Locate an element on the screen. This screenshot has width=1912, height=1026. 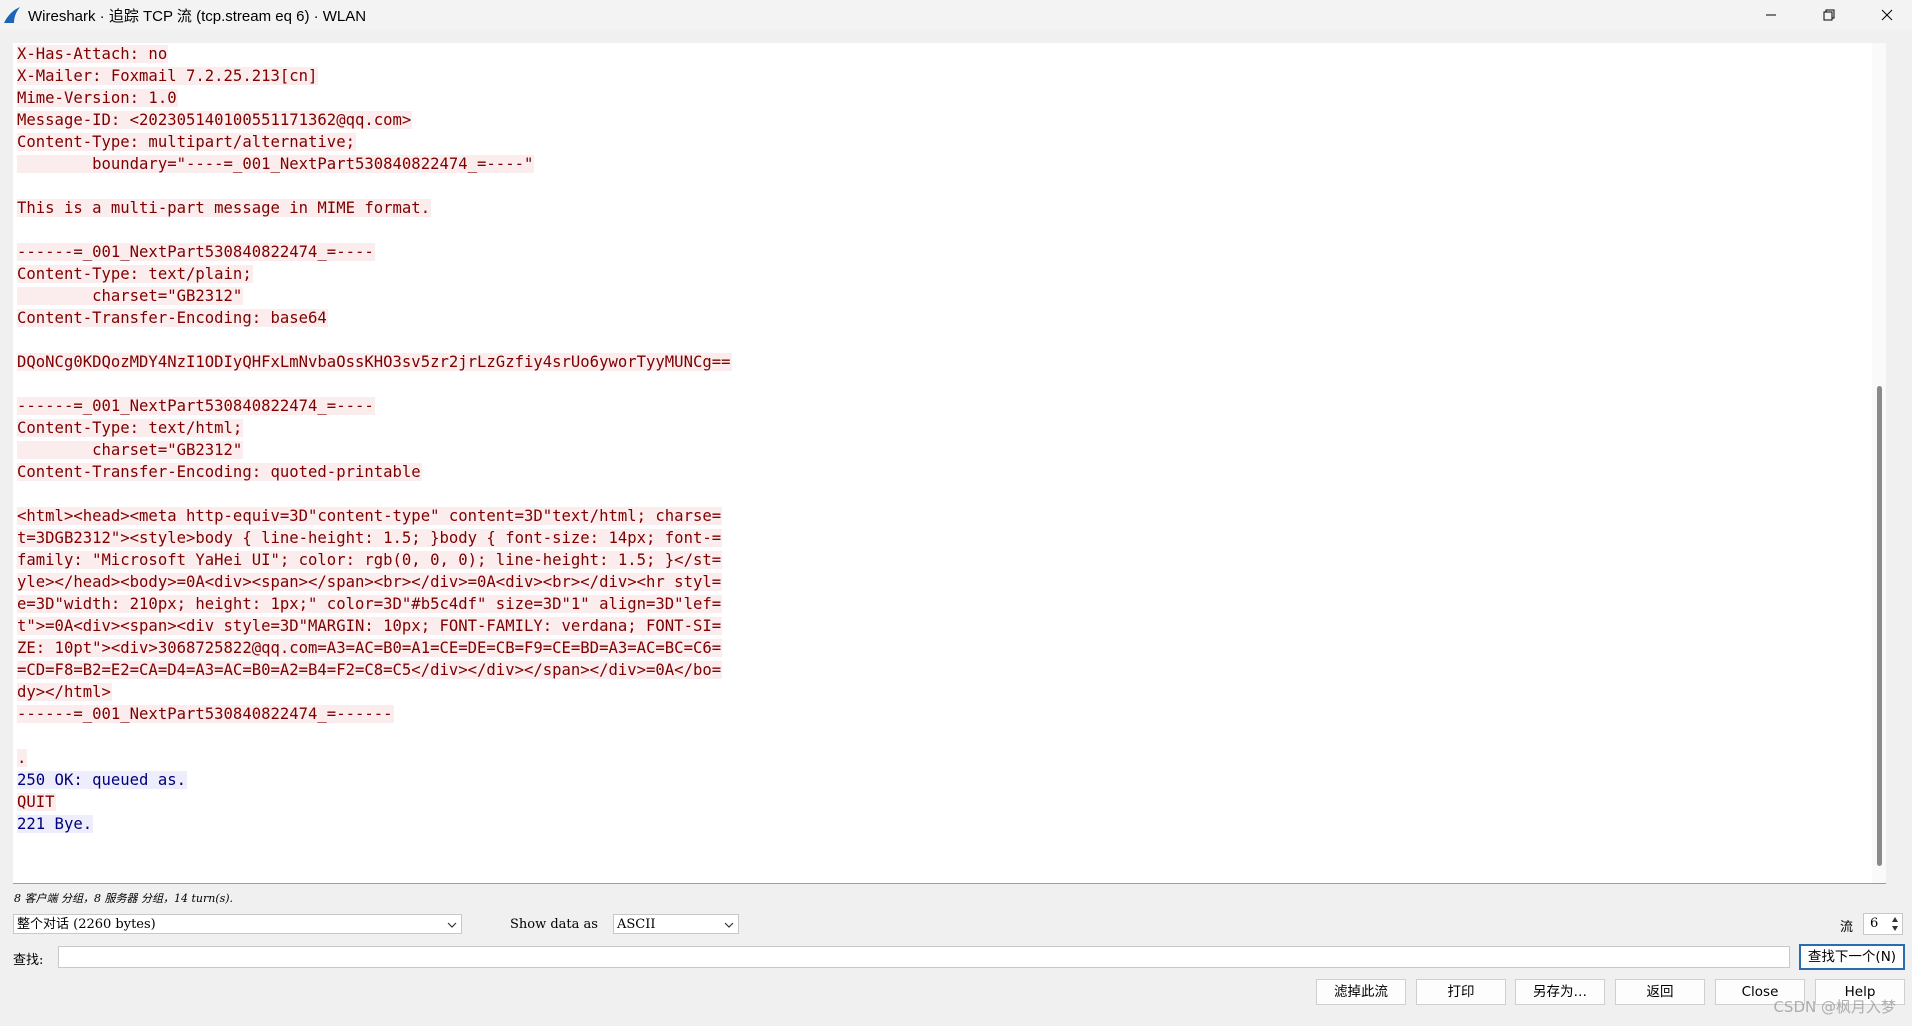
print-button: 打印 is located at coordinates (1461, 992).